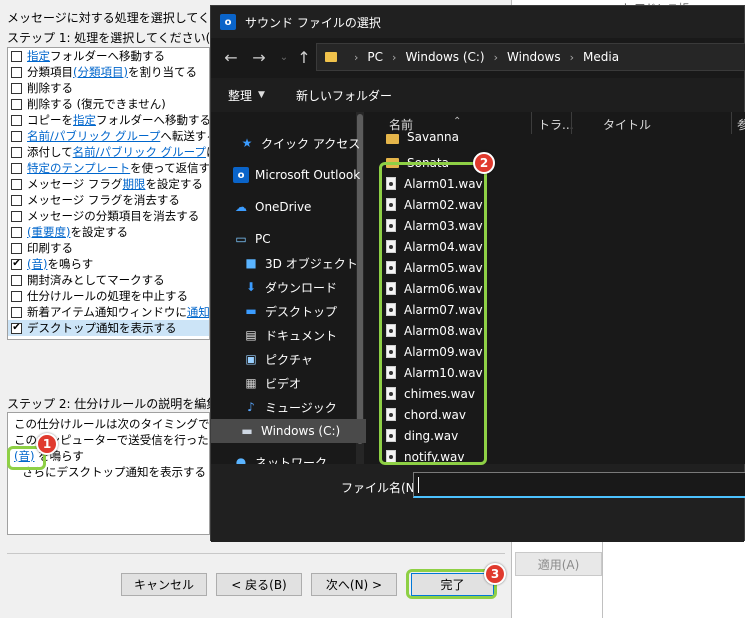 The image size is (745, 618). What do you see at coordinates (444, 57) in the screenshot?
I see `breadcrumb-windows-c: Windows (C:)` at bounding box center [444, 57].